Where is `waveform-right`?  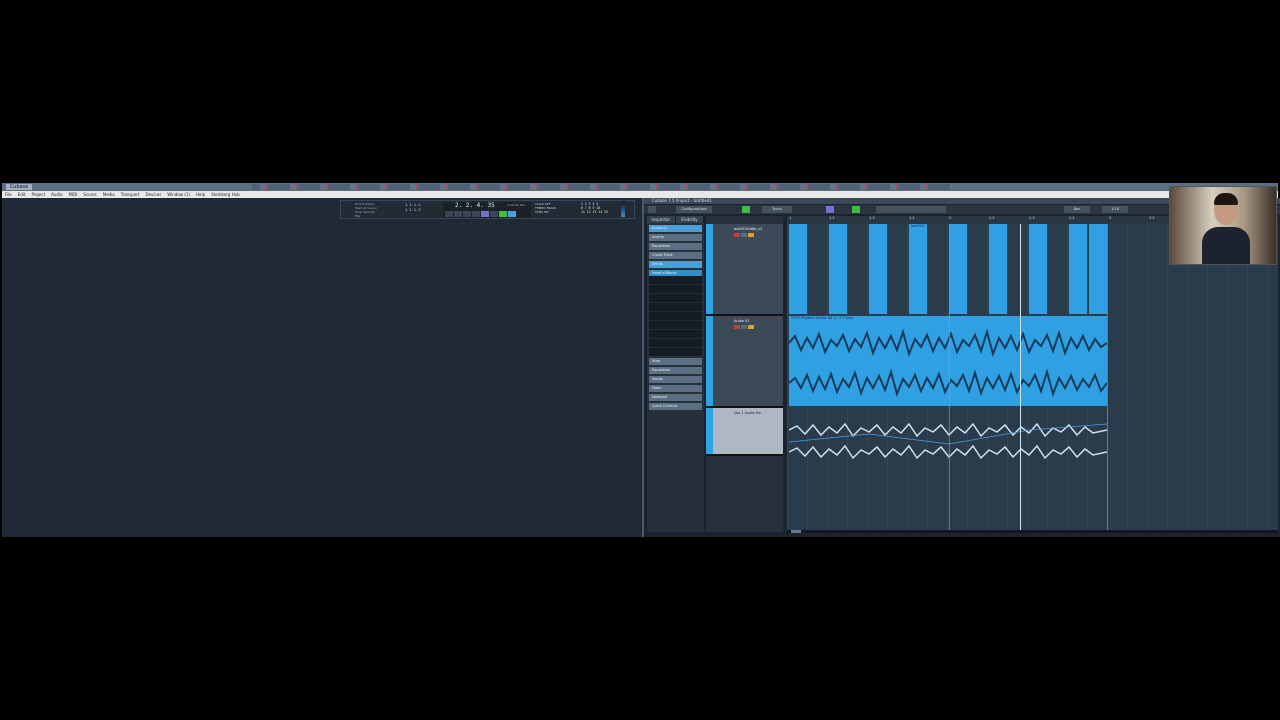 waveform-right is located at coordinates (948, 383).